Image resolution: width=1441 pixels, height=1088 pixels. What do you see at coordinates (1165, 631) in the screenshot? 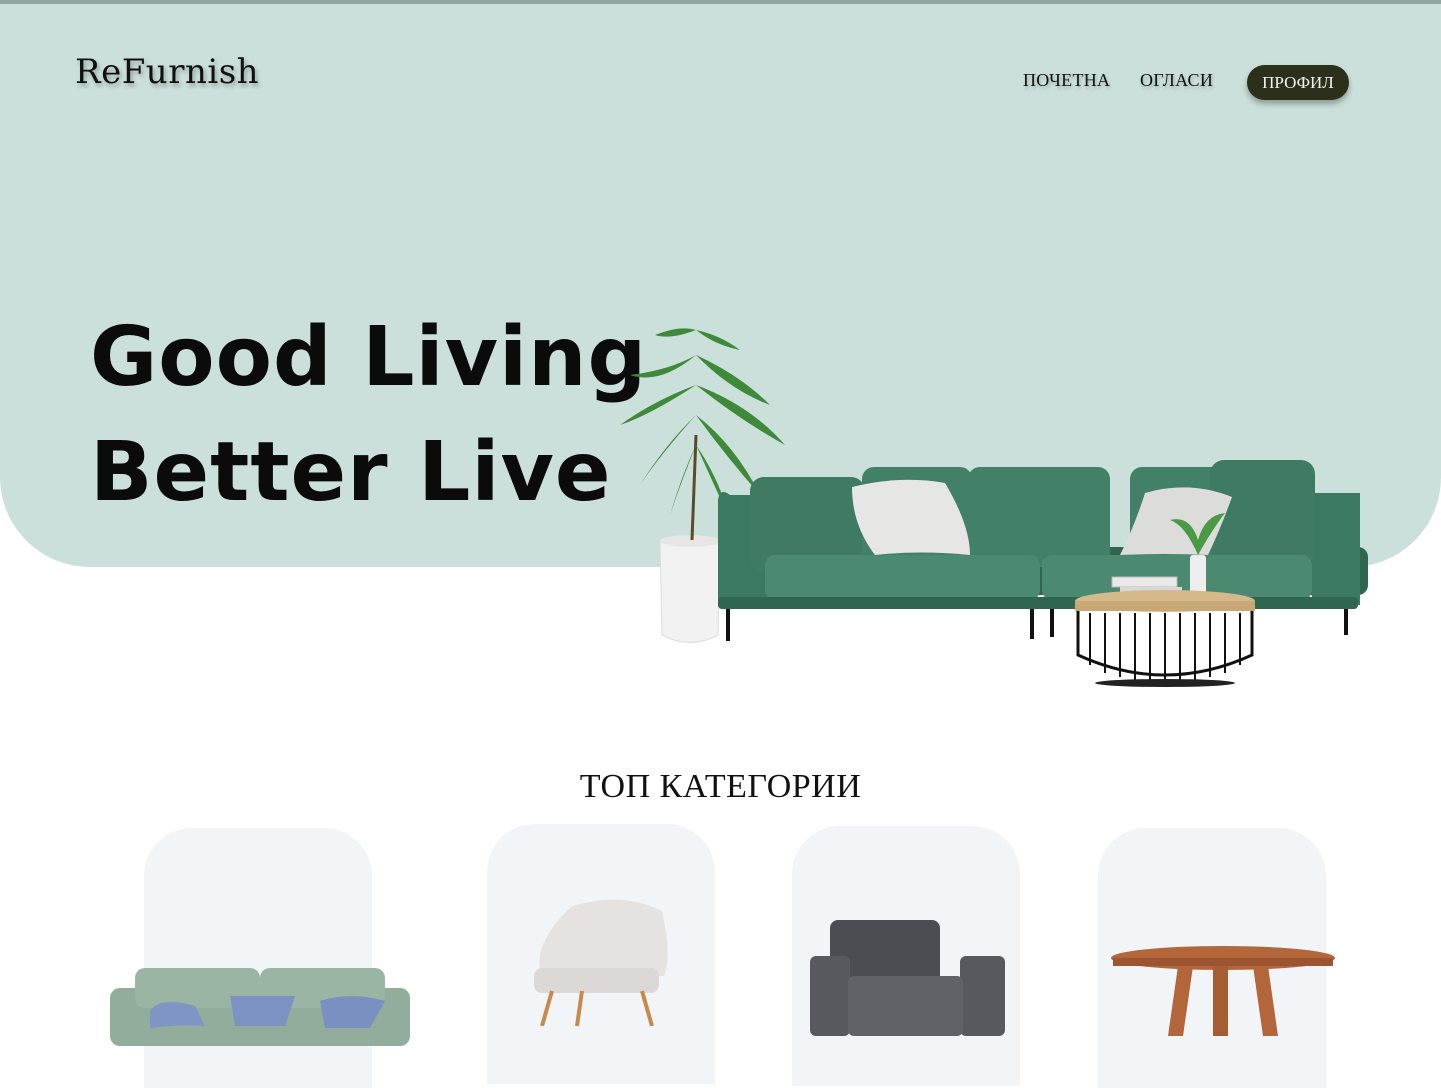
I see `coffee-table-image` at bounding box center [1165, 631].